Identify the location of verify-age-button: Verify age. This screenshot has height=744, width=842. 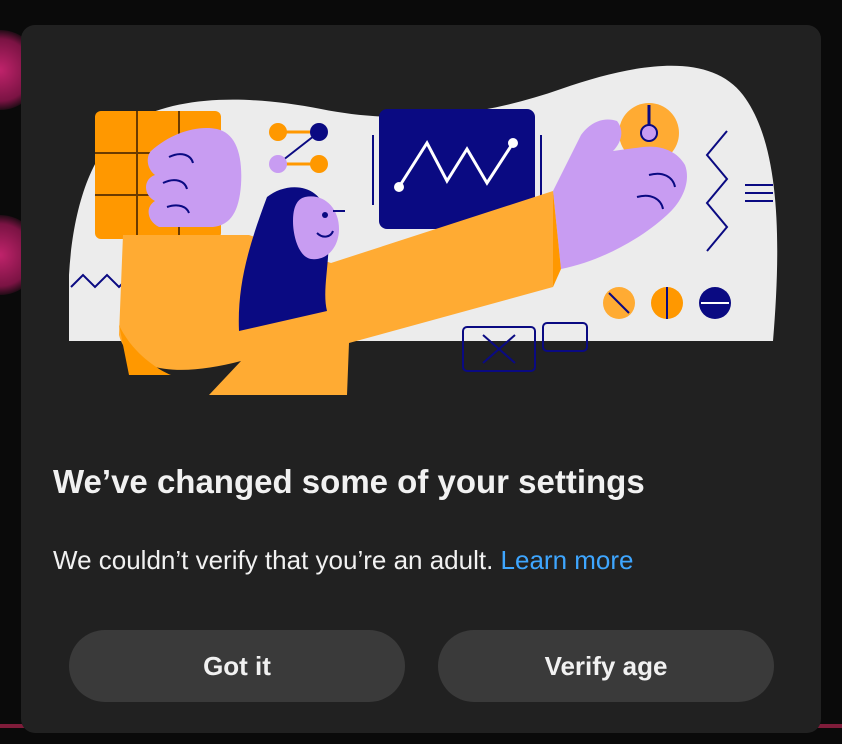
(606, 666).